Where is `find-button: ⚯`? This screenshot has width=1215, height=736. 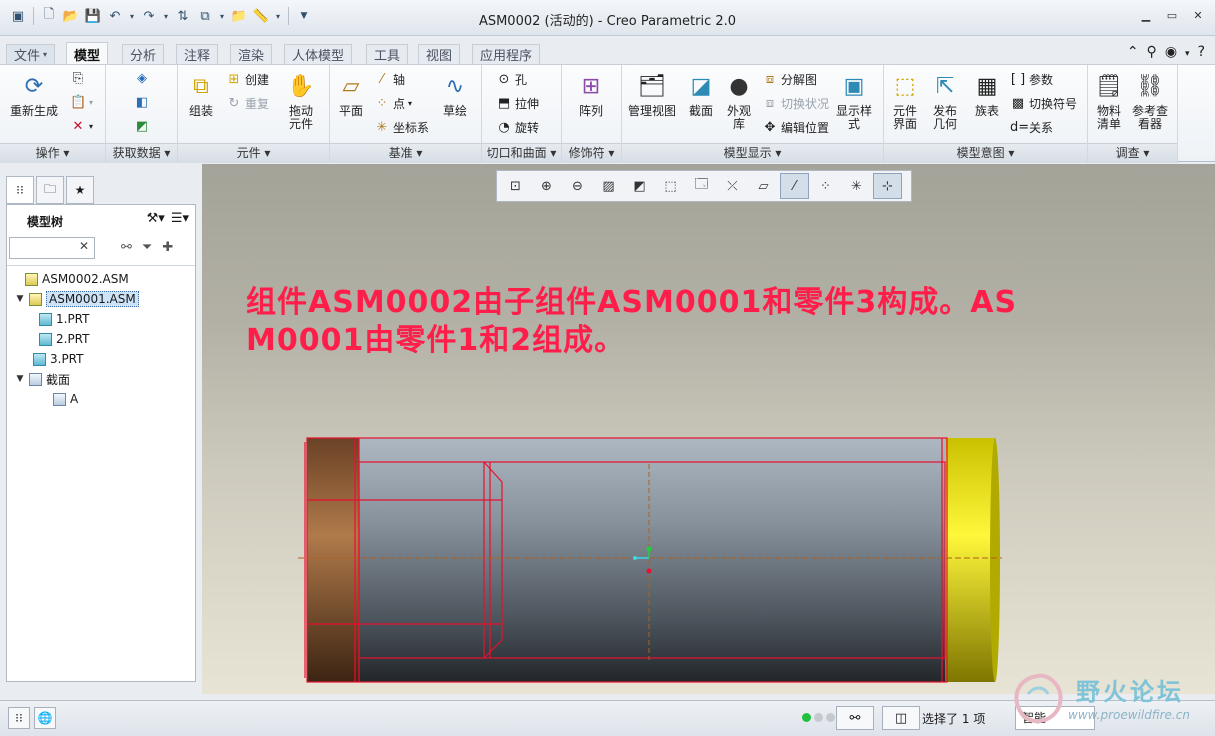 find-button: ⚯ is located at coordinates (855, 718).